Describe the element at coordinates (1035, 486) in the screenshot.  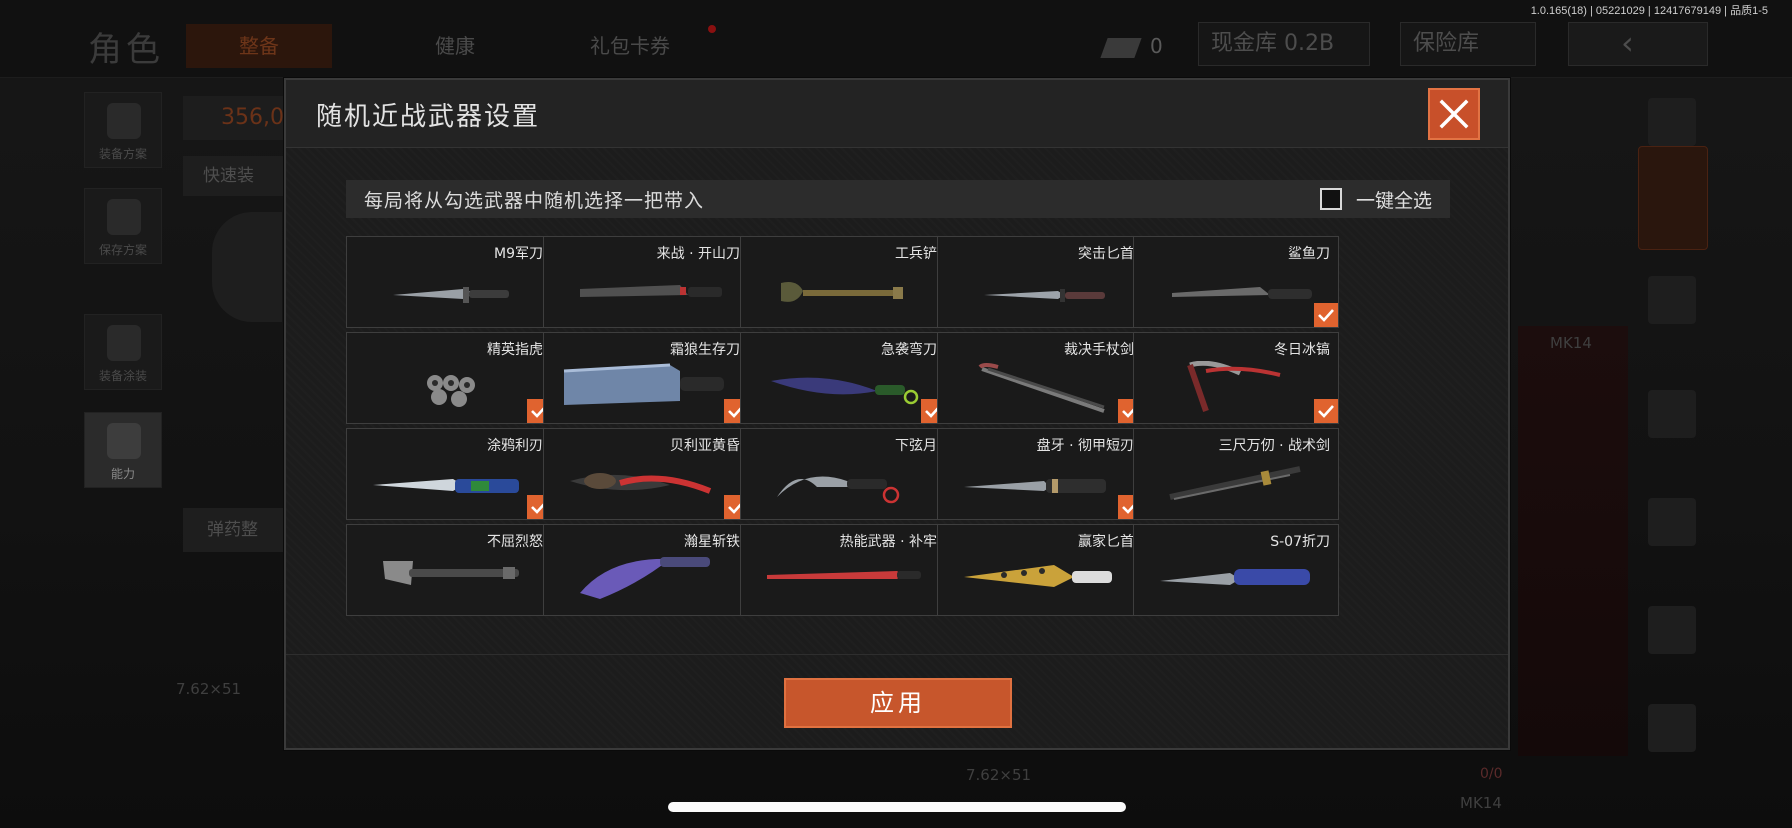
I see `short-blade-icon` at that location.